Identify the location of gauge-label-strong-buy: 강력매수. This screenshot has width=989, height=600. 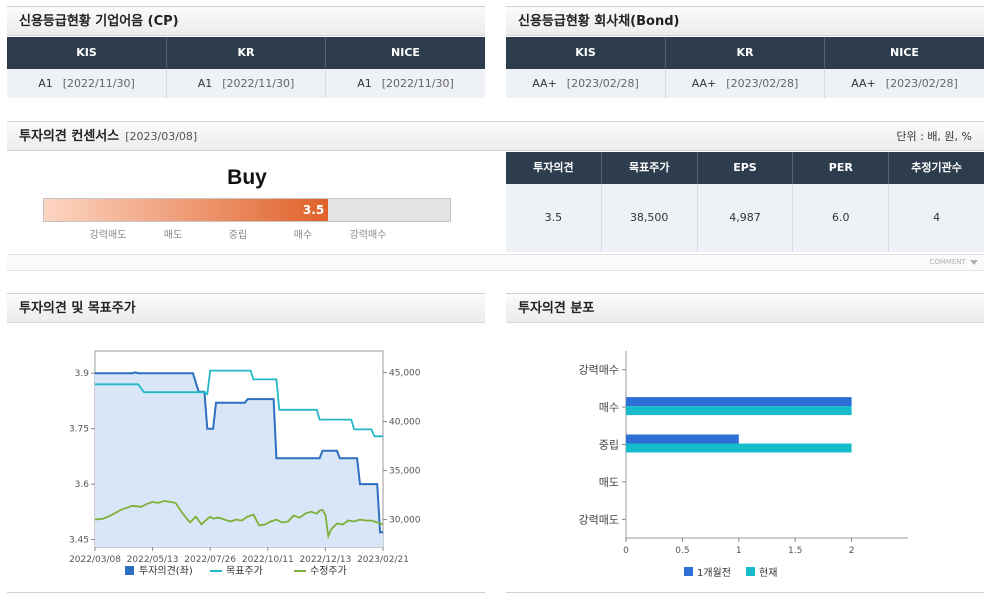
(368, 235).